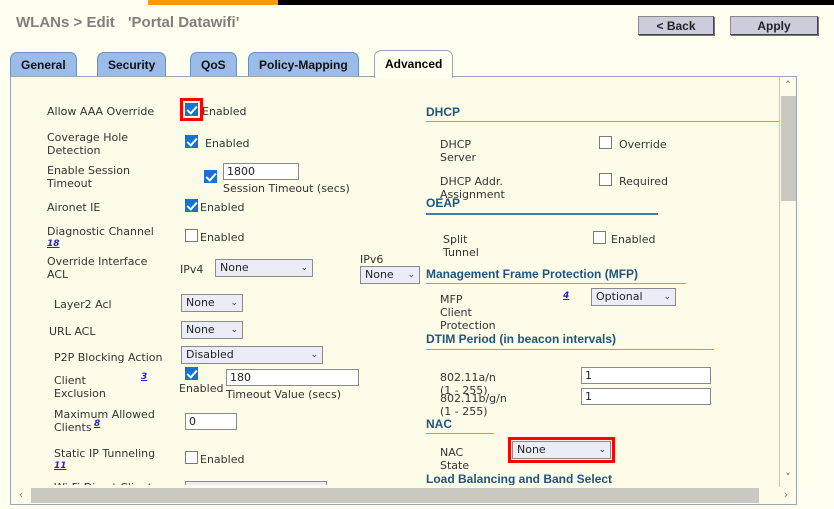 This screenshot has height=509, width=834. What do you see at coordinates (519, 479) in the screenshot?
I see `load-balancing-section-heading: Load Balancing and Band Select` at bounding box center [519, 479].